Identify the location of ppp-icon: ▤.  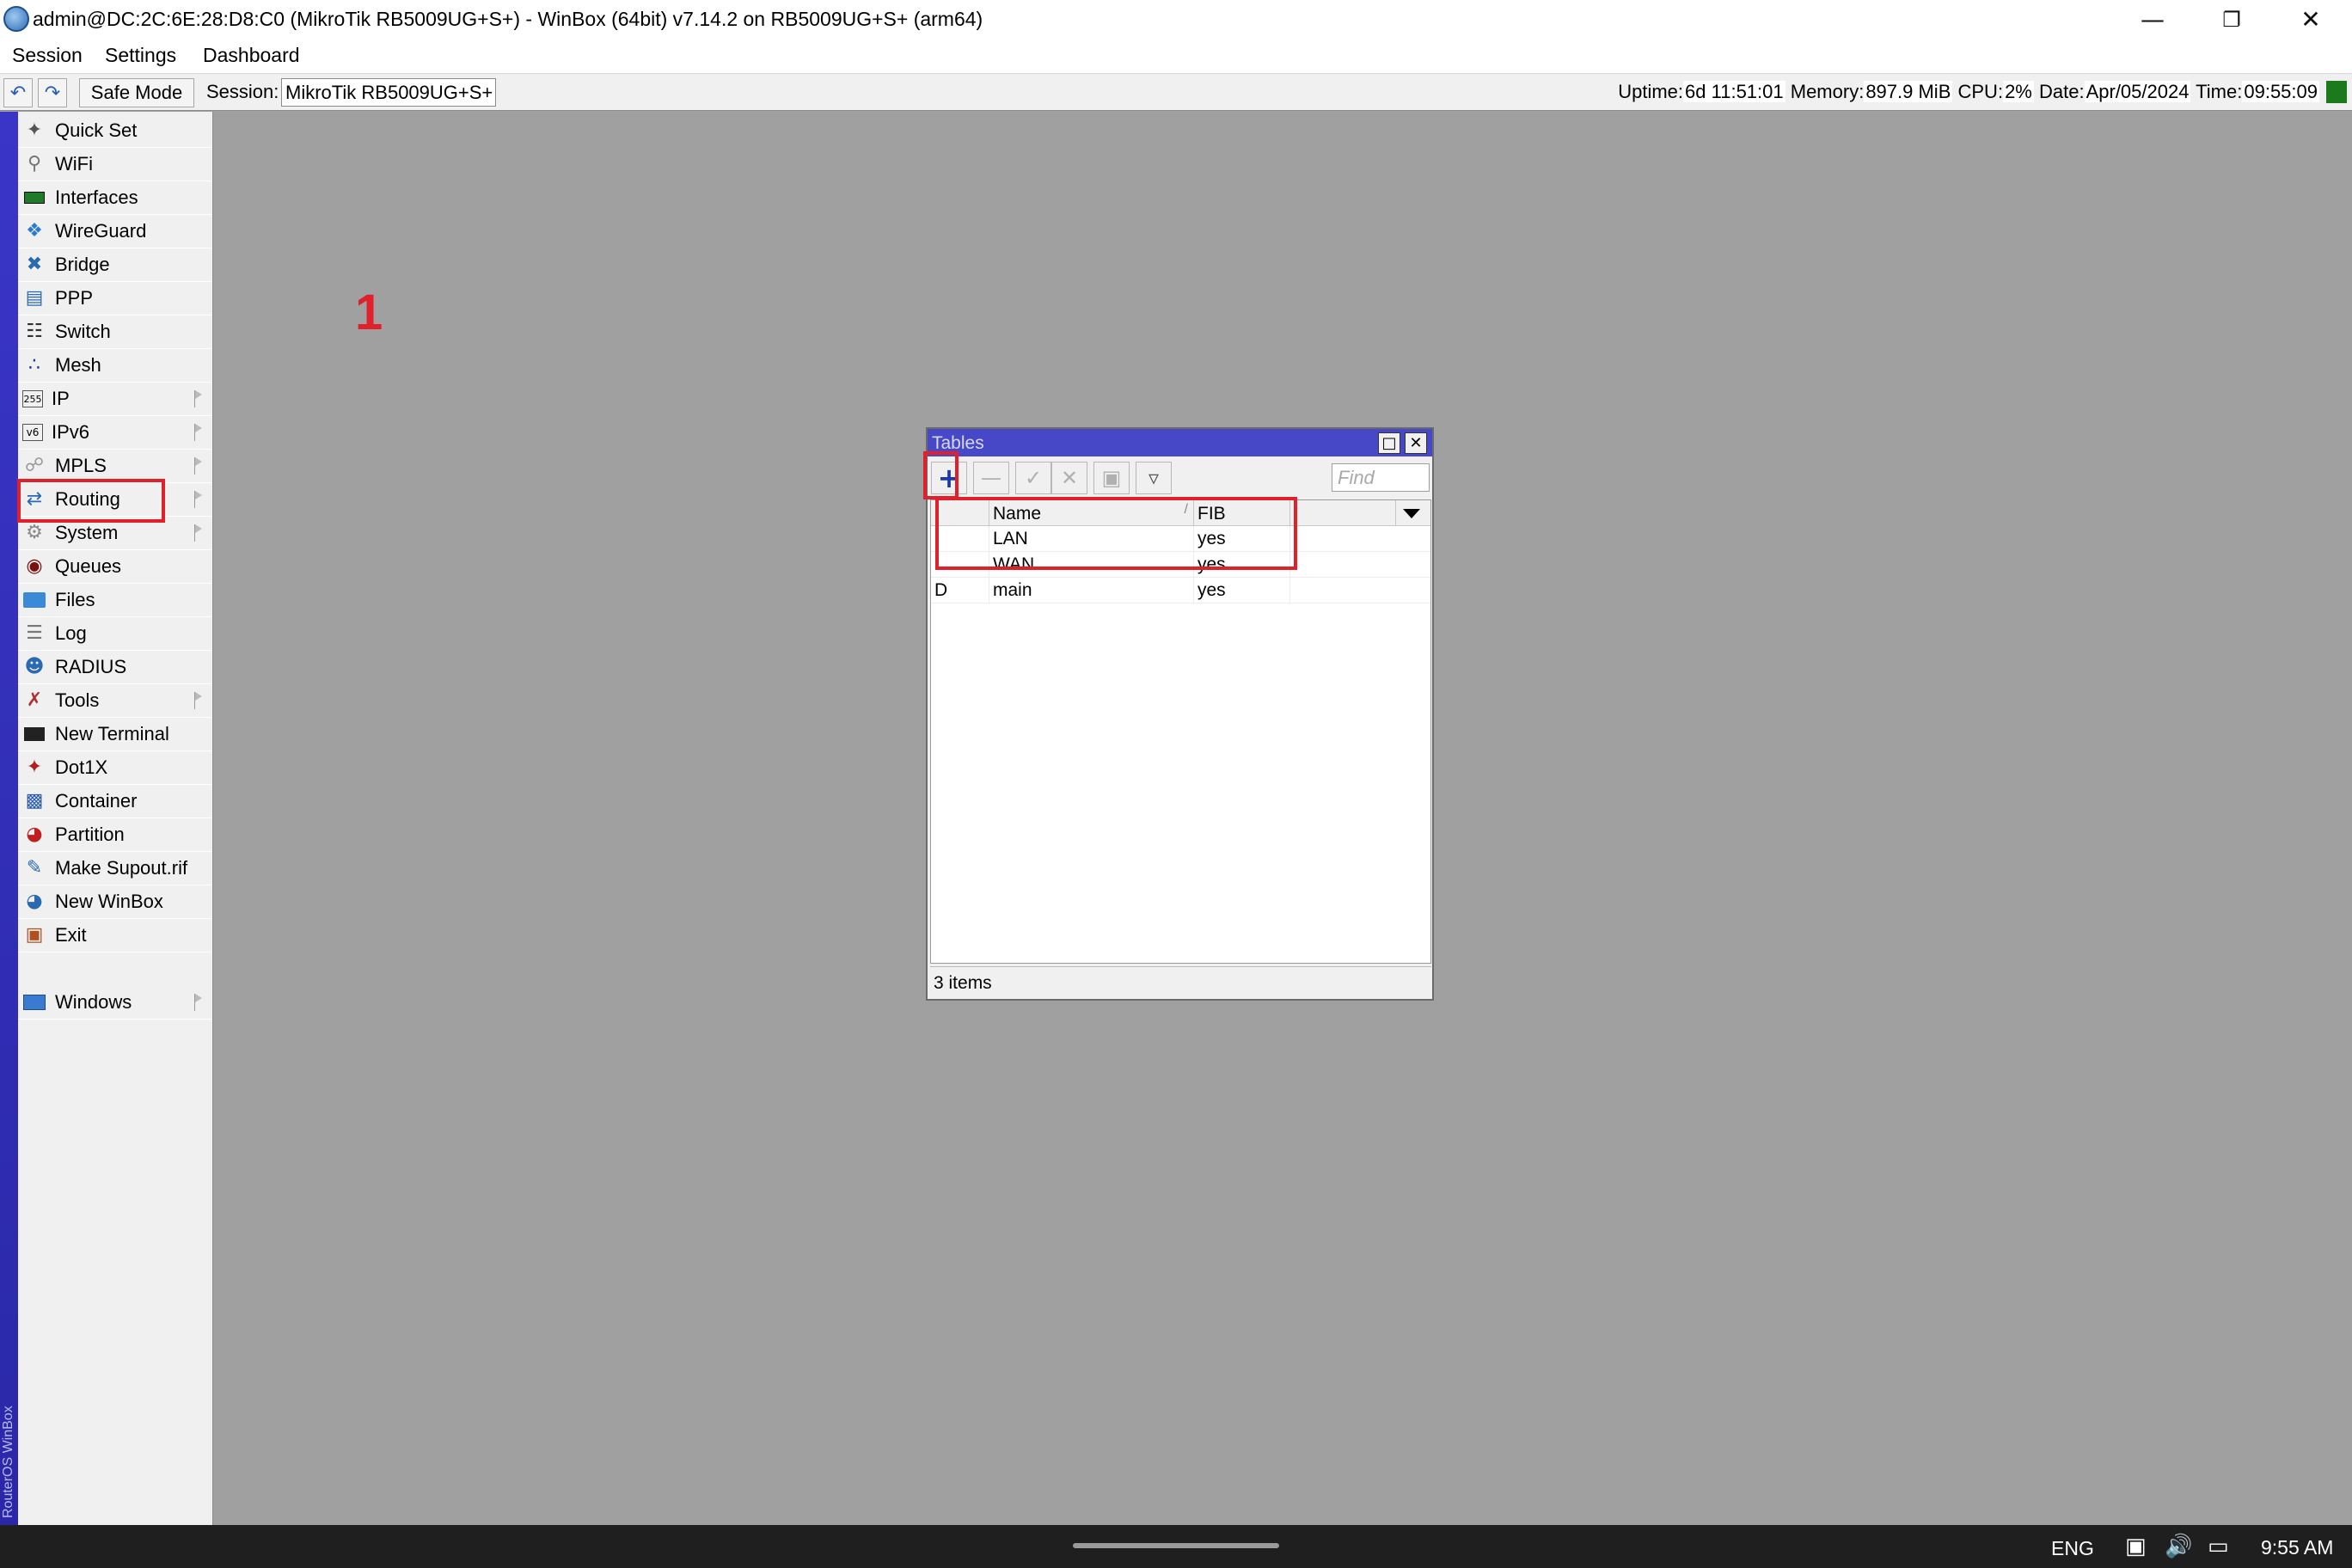
(34, 298).